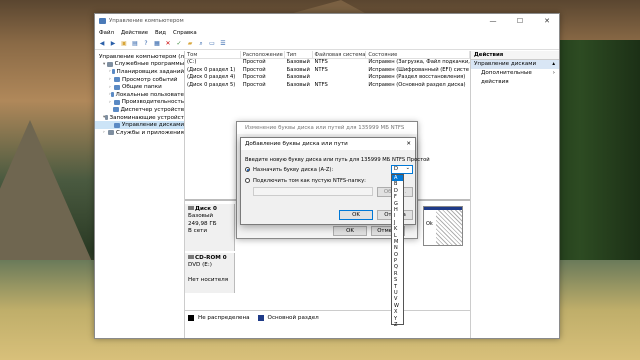 Image resolution: width=640 pixels, height=360 pixels. Describe the element at coordinates (449, 227) in the screenshot. I see `partition-hatch` at that location.